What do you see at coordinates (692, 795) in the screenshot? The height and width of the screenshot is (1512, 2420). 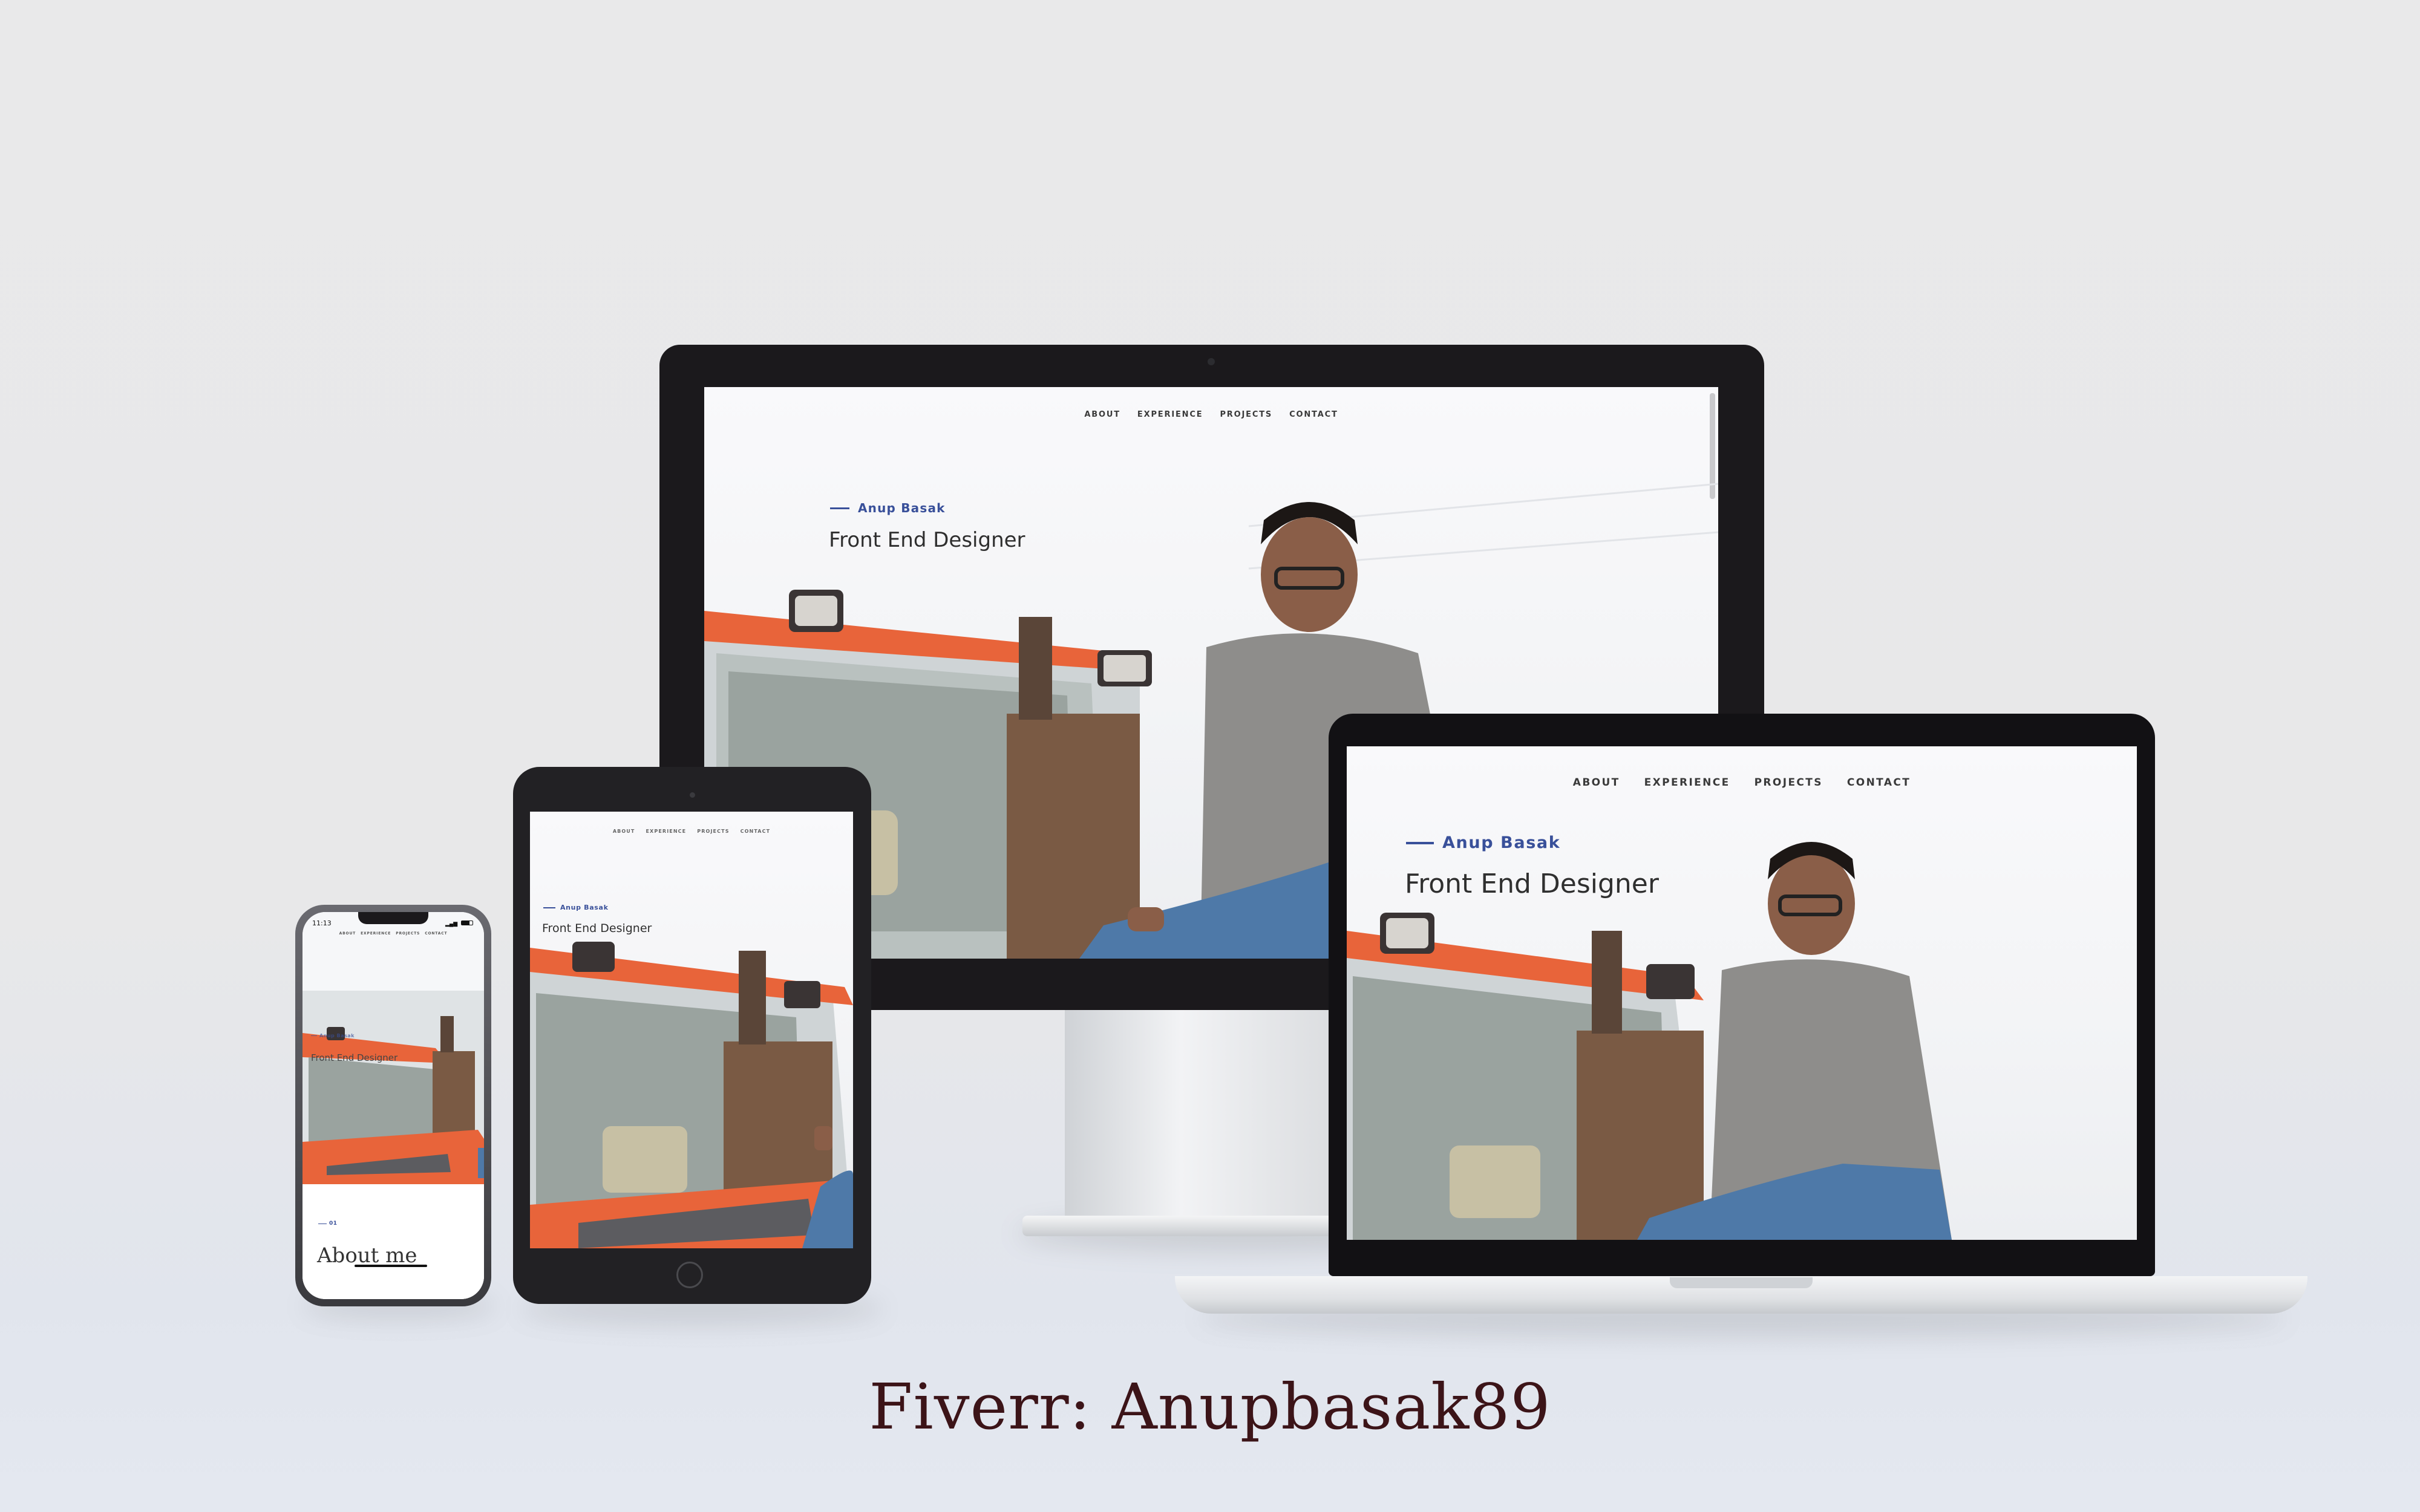 I see `tablet-camera` at bounding box center [692, 795].